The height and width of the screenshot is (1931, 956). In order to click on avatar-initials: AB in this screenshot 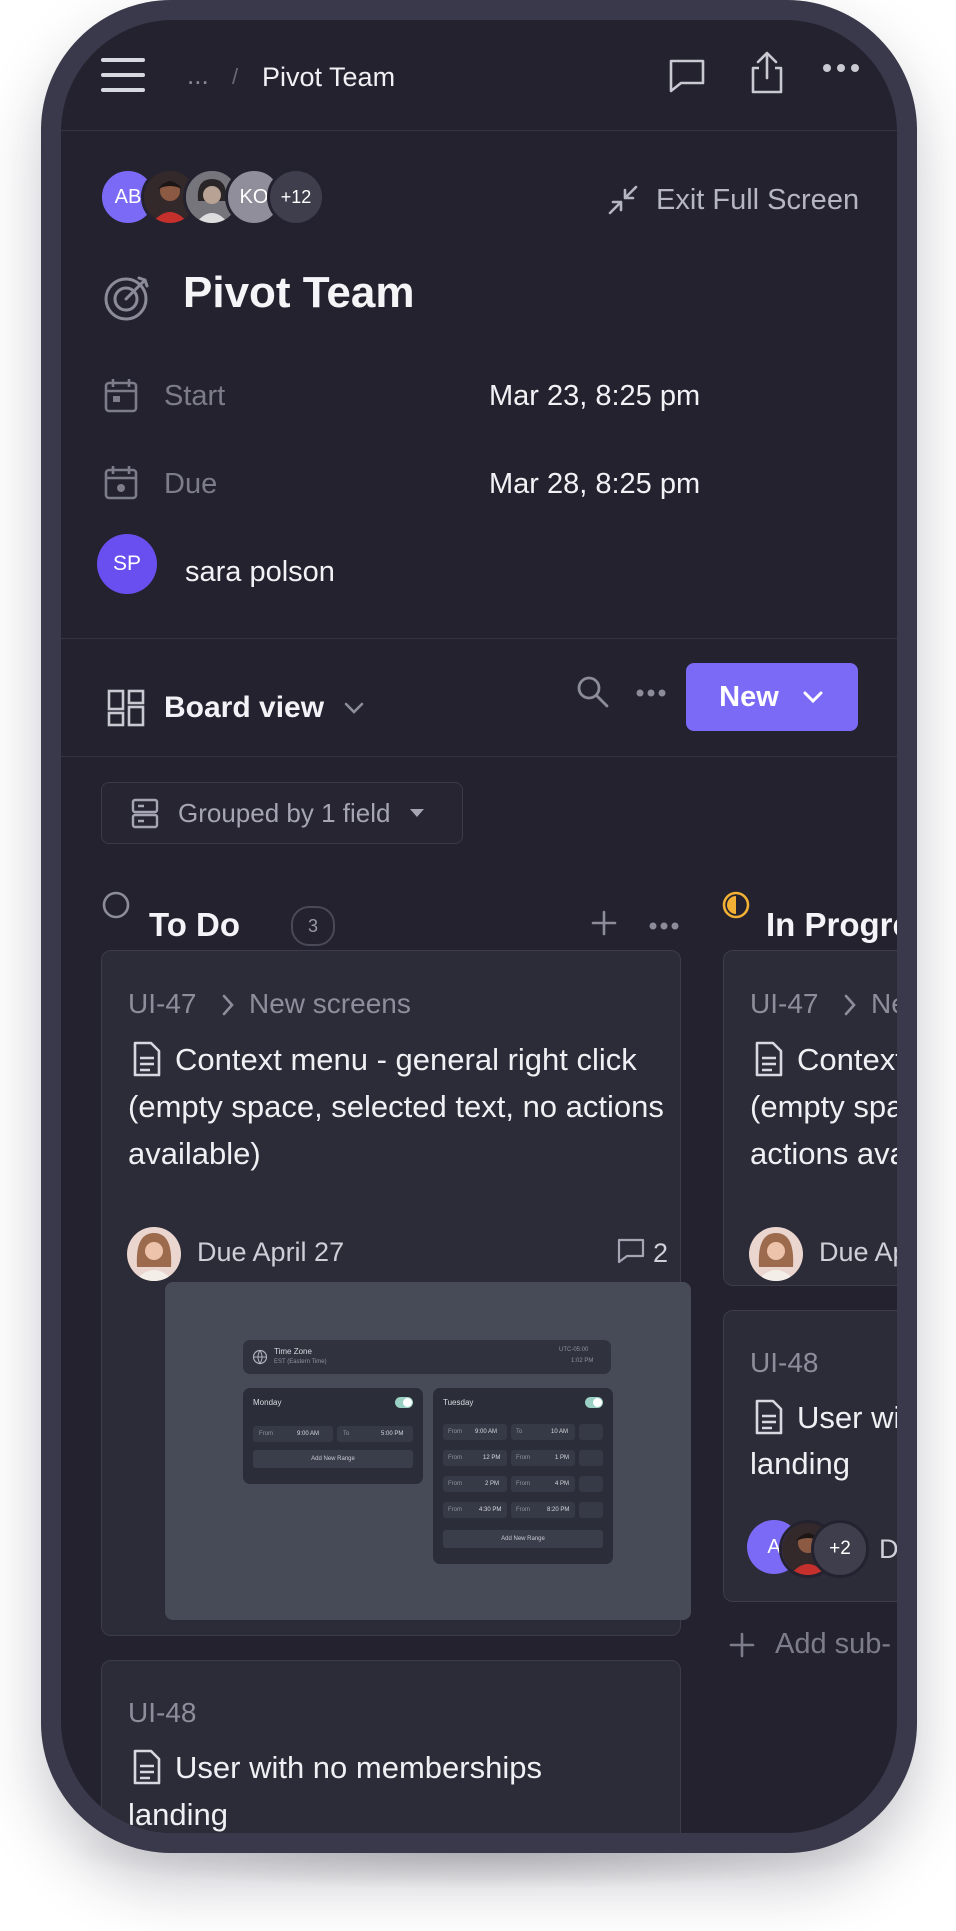, I will do `click(128, 196)`.